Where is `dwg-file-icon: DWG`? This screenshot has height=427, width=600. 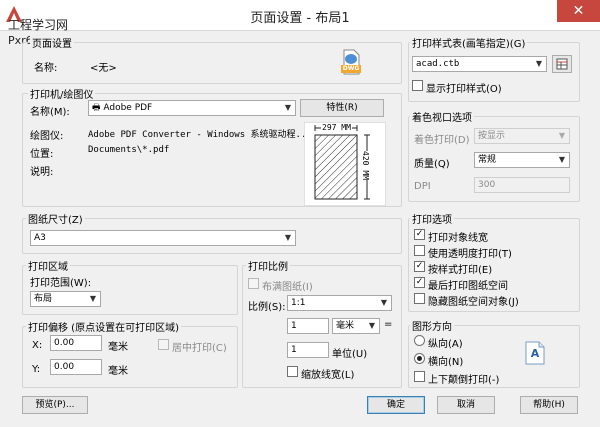
dwg-file-icon: DWG is located at coordinates (351, 62).